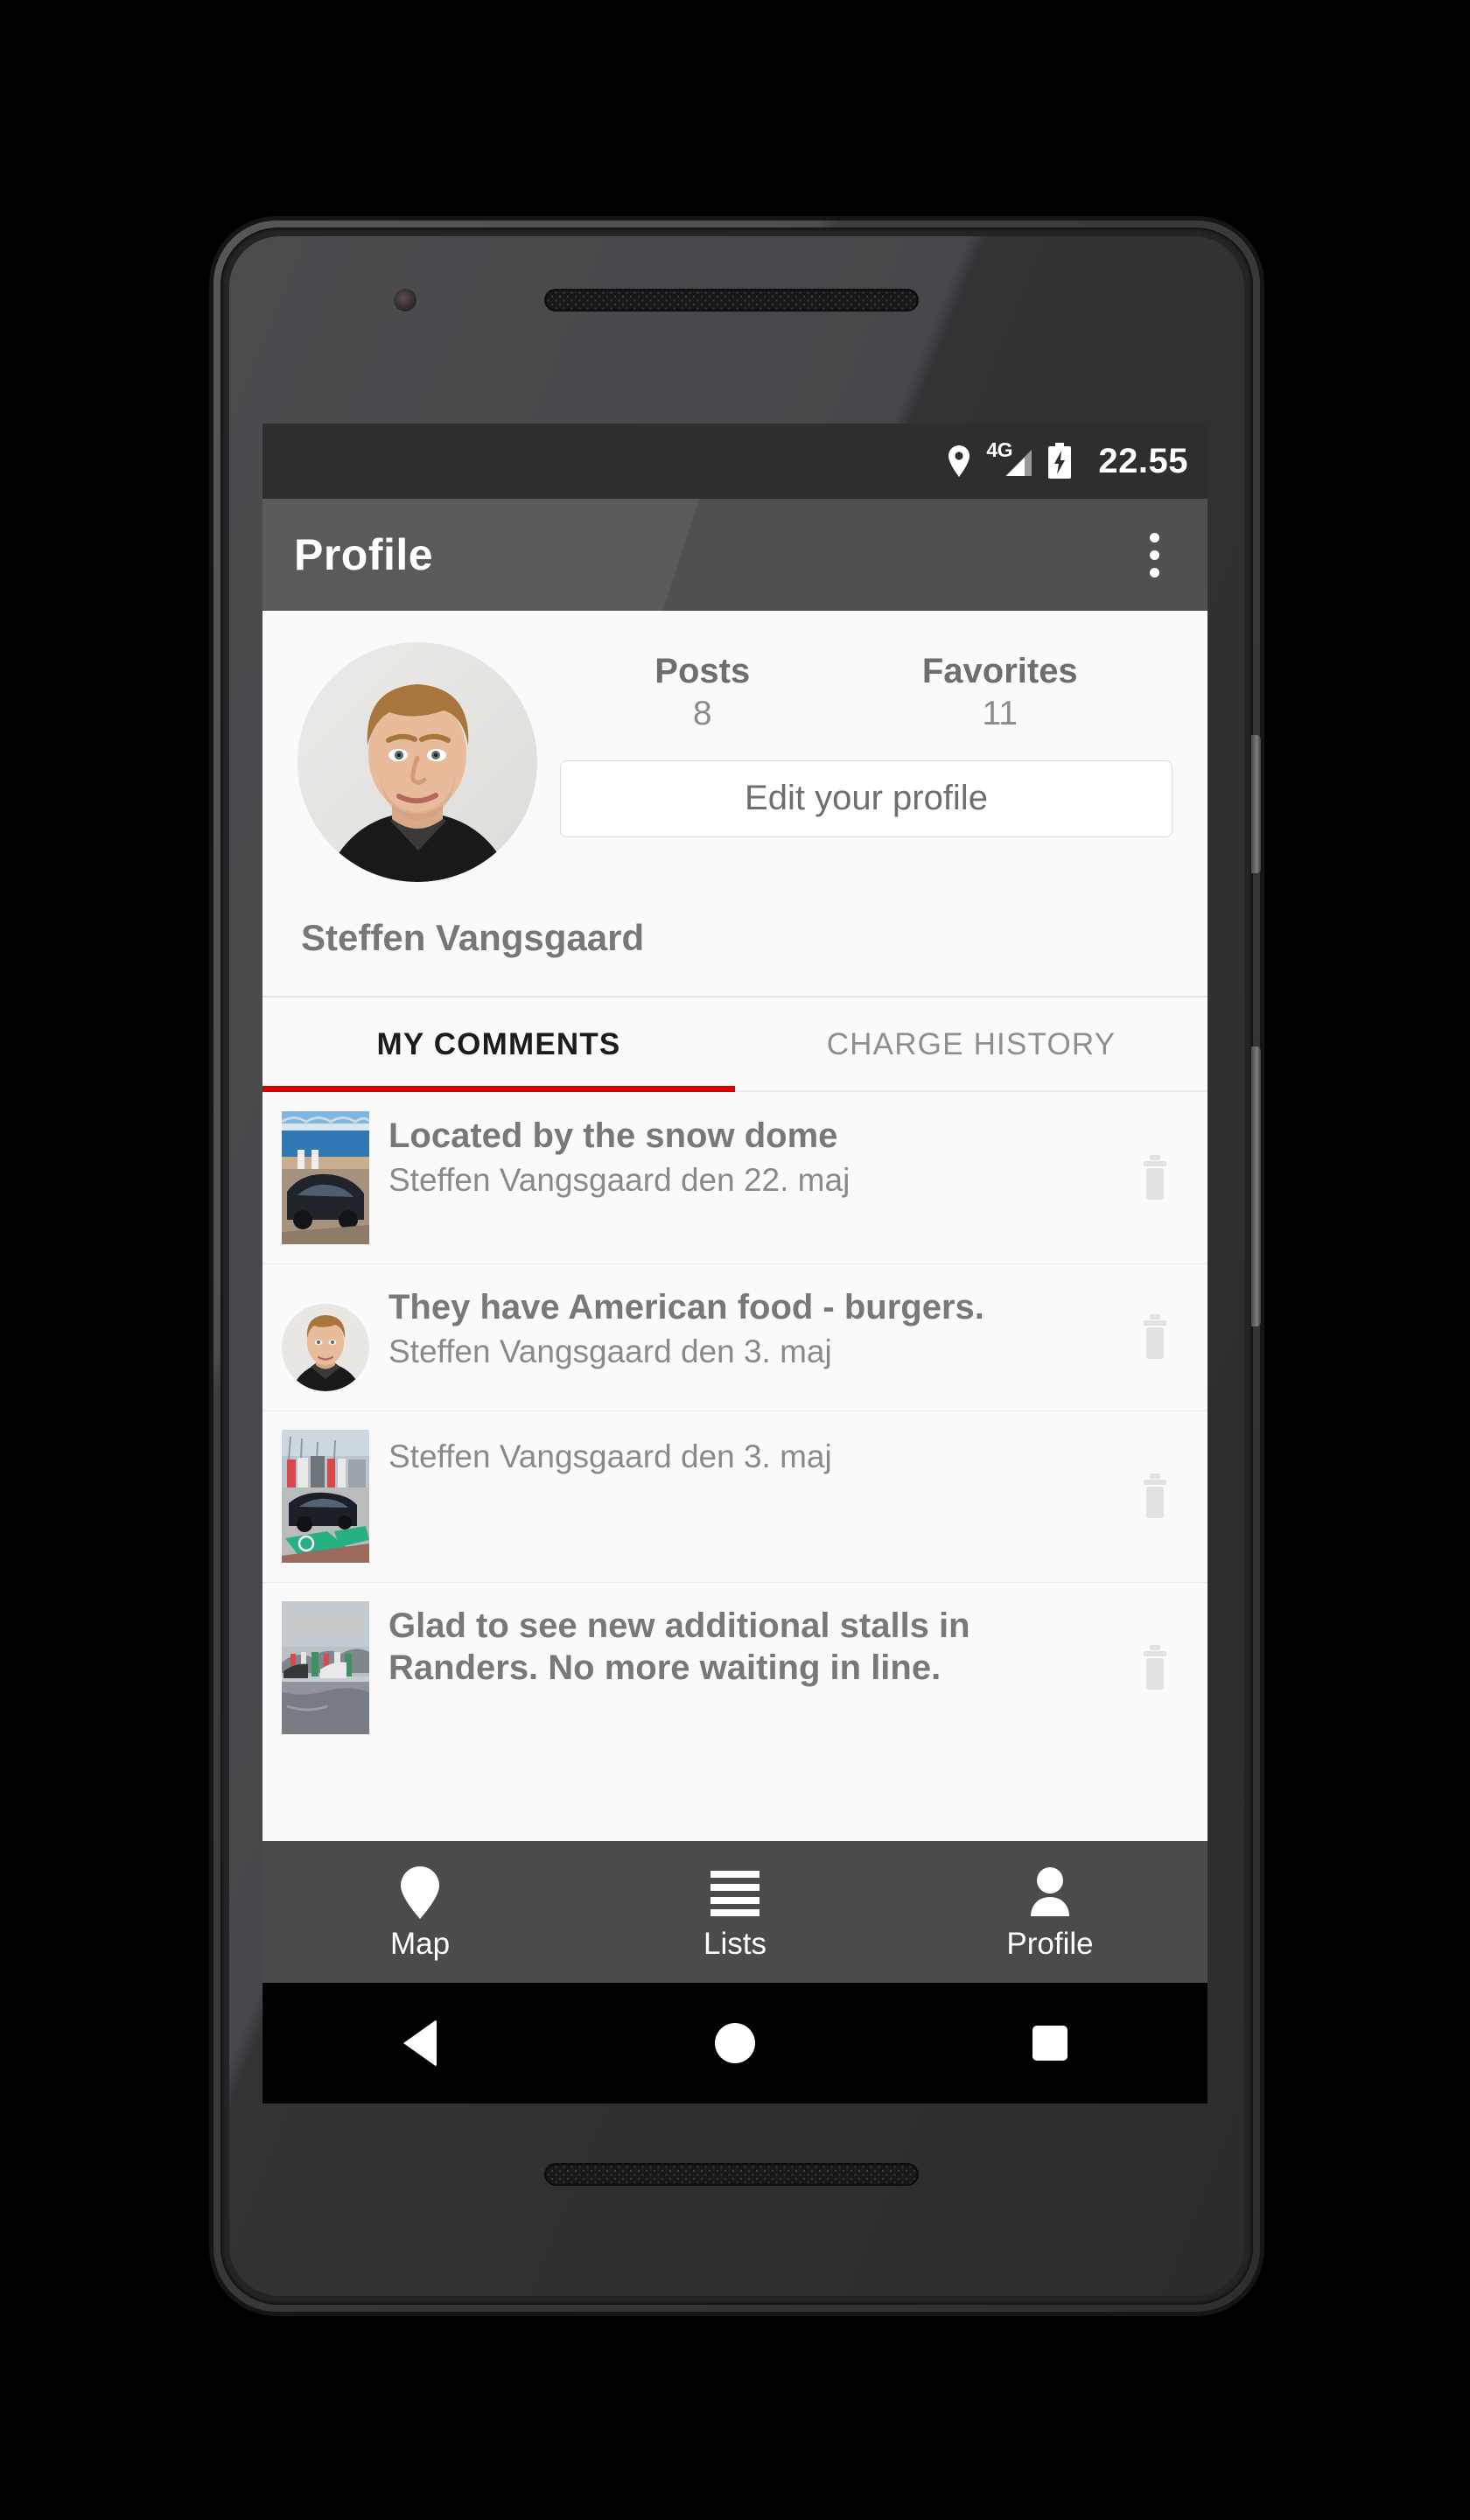 Image resolution: width=1470 pixels, height=2520 pixels. I want to click on profile-header: Posts 8 Favorites 11 Edit your profile, so click(735, 746).